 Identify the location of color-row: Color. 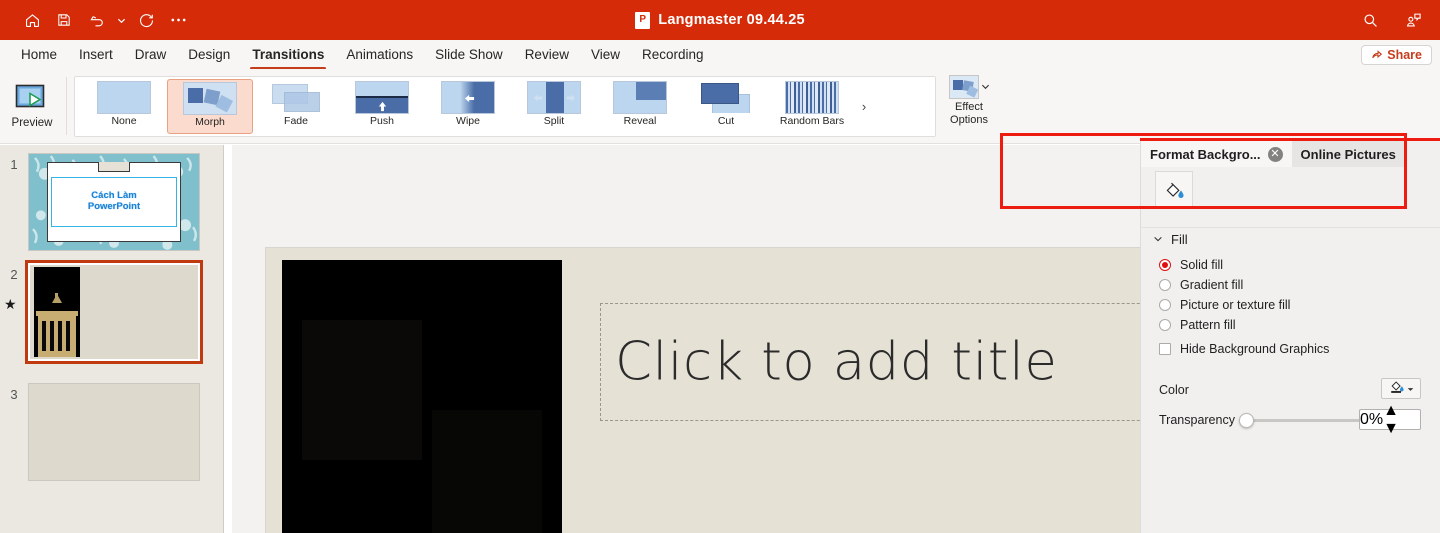
(1290, 390).